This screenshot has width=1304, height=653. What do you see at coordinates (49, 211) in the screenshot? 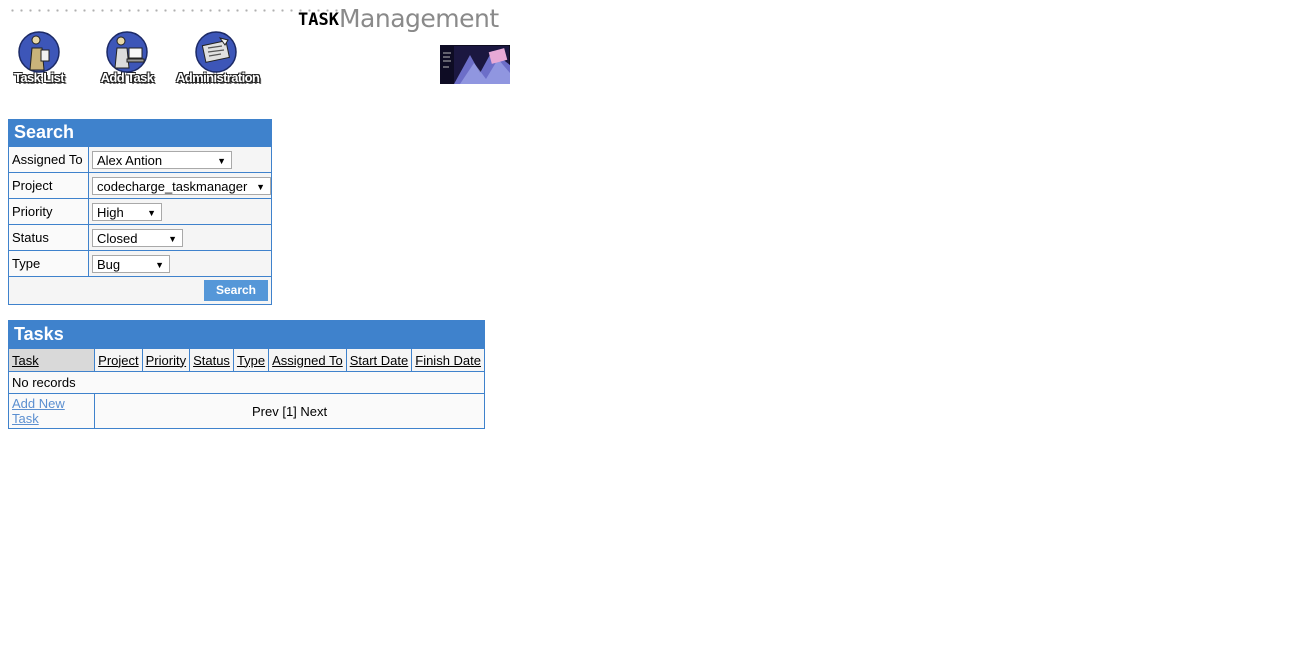
I see `priority-label: Priority` at bounding box center [49, 211].